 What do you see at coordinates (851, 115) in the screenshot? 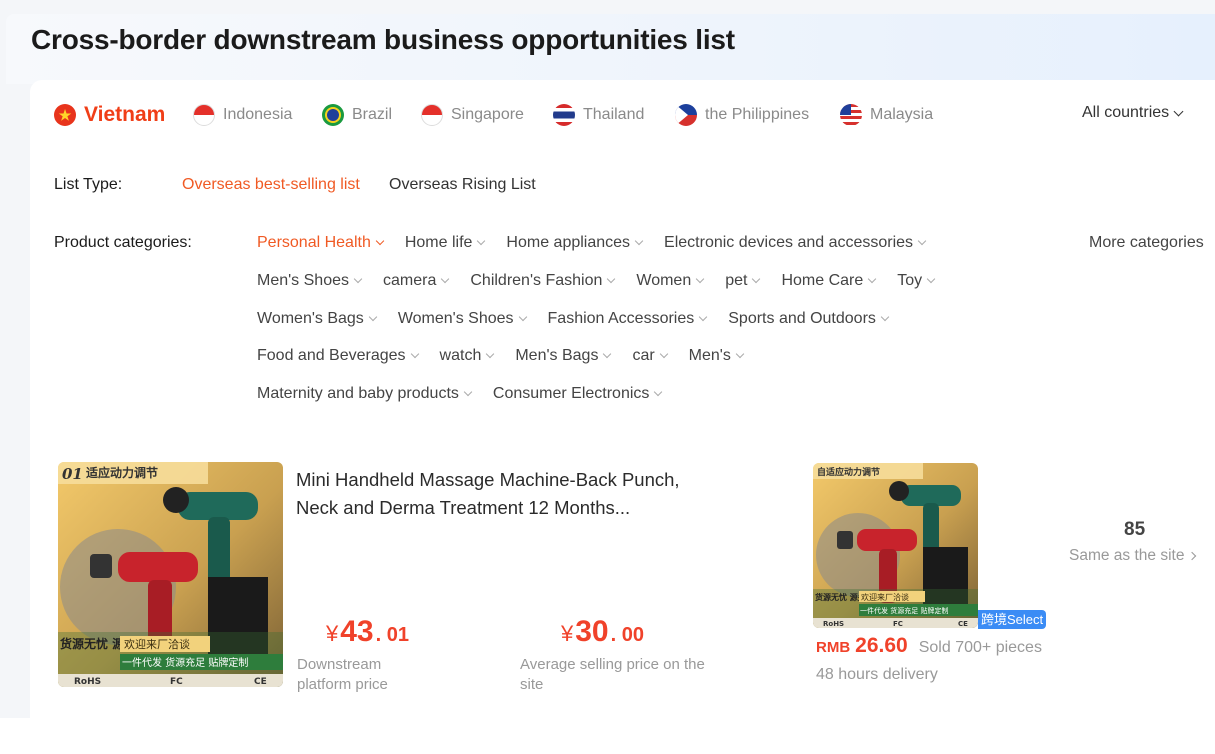
I see `malaysia-flag-icon` at bounding box center [851, 115].